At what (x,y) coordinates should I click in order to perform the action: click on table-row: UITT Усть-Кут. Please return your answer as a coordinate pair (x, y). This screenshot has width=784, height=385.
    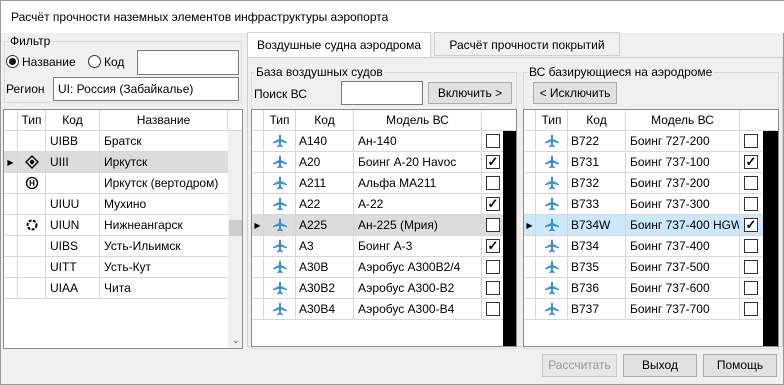
    Looking at the image, I should click on (116, 267).